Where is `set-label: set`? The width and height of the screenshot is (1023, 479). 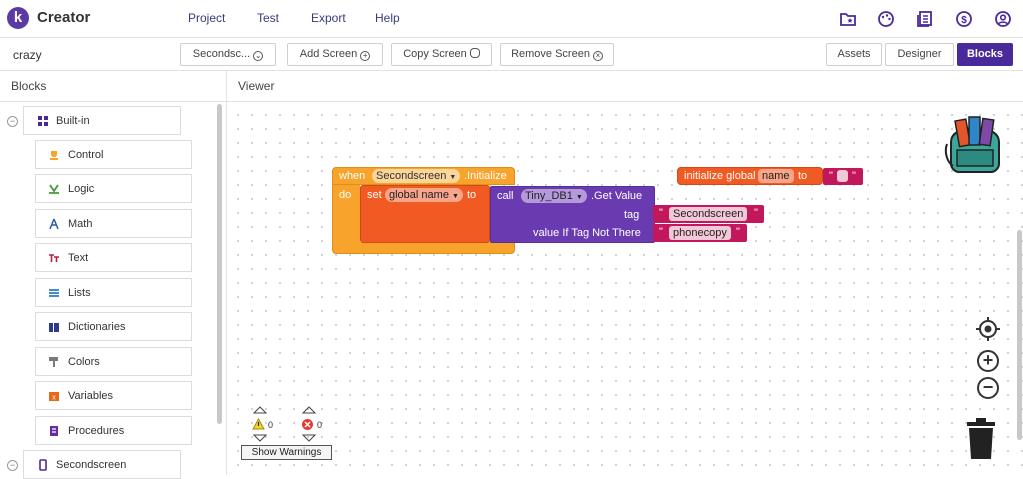 set-label: set is located at coordinates (374, 195).